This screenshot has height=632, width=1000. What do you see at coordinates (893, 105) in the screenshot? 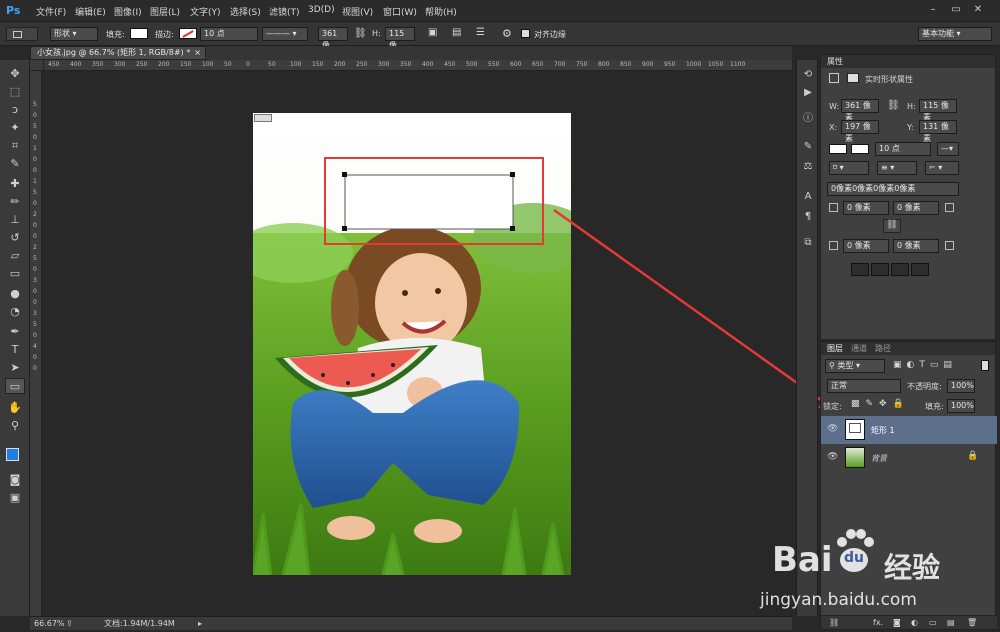
I see `prop-link-icon: ⛓` at bounding box center [893, 105].